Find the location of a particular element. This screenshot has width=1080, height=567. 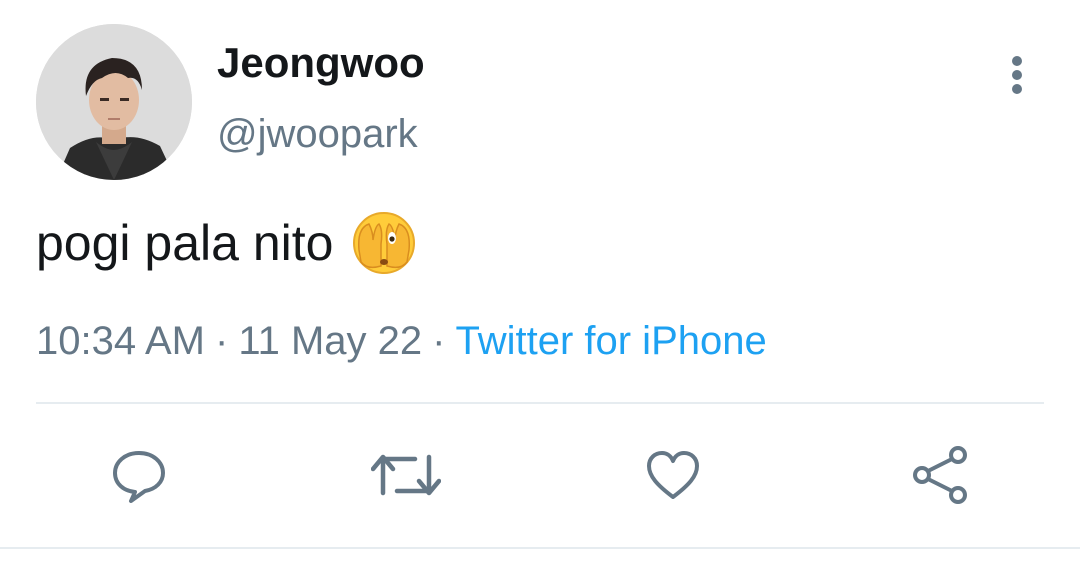

avatar-photo is located at coordinates (114, 102).